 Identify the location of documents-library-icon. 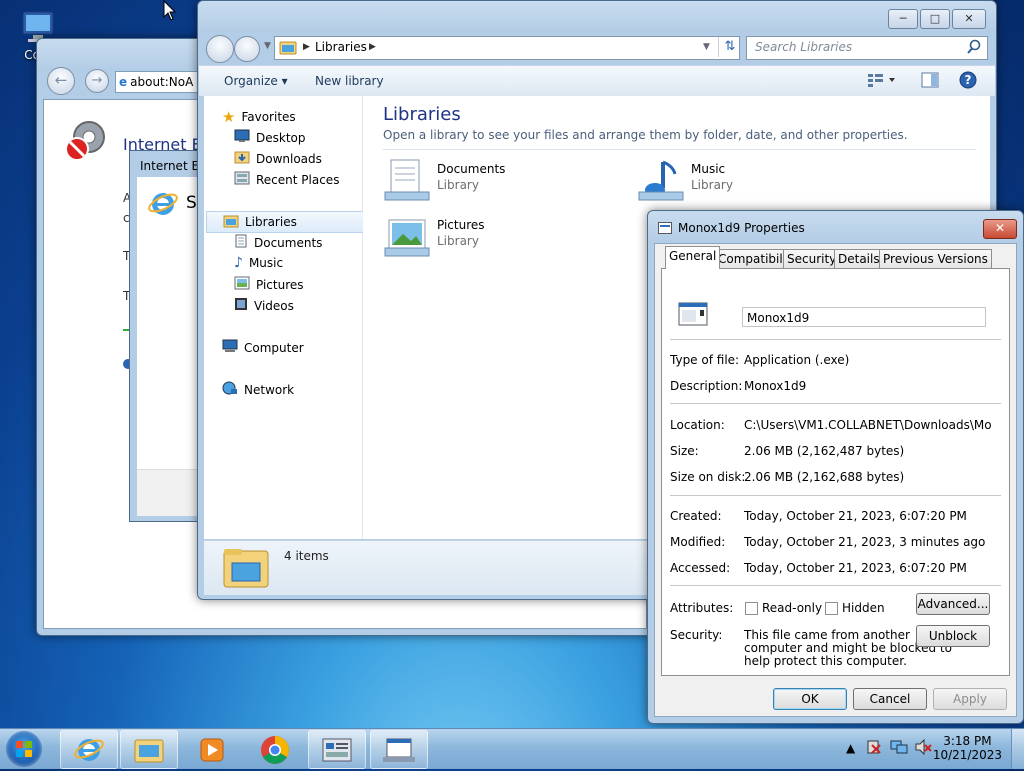
(407, 182).